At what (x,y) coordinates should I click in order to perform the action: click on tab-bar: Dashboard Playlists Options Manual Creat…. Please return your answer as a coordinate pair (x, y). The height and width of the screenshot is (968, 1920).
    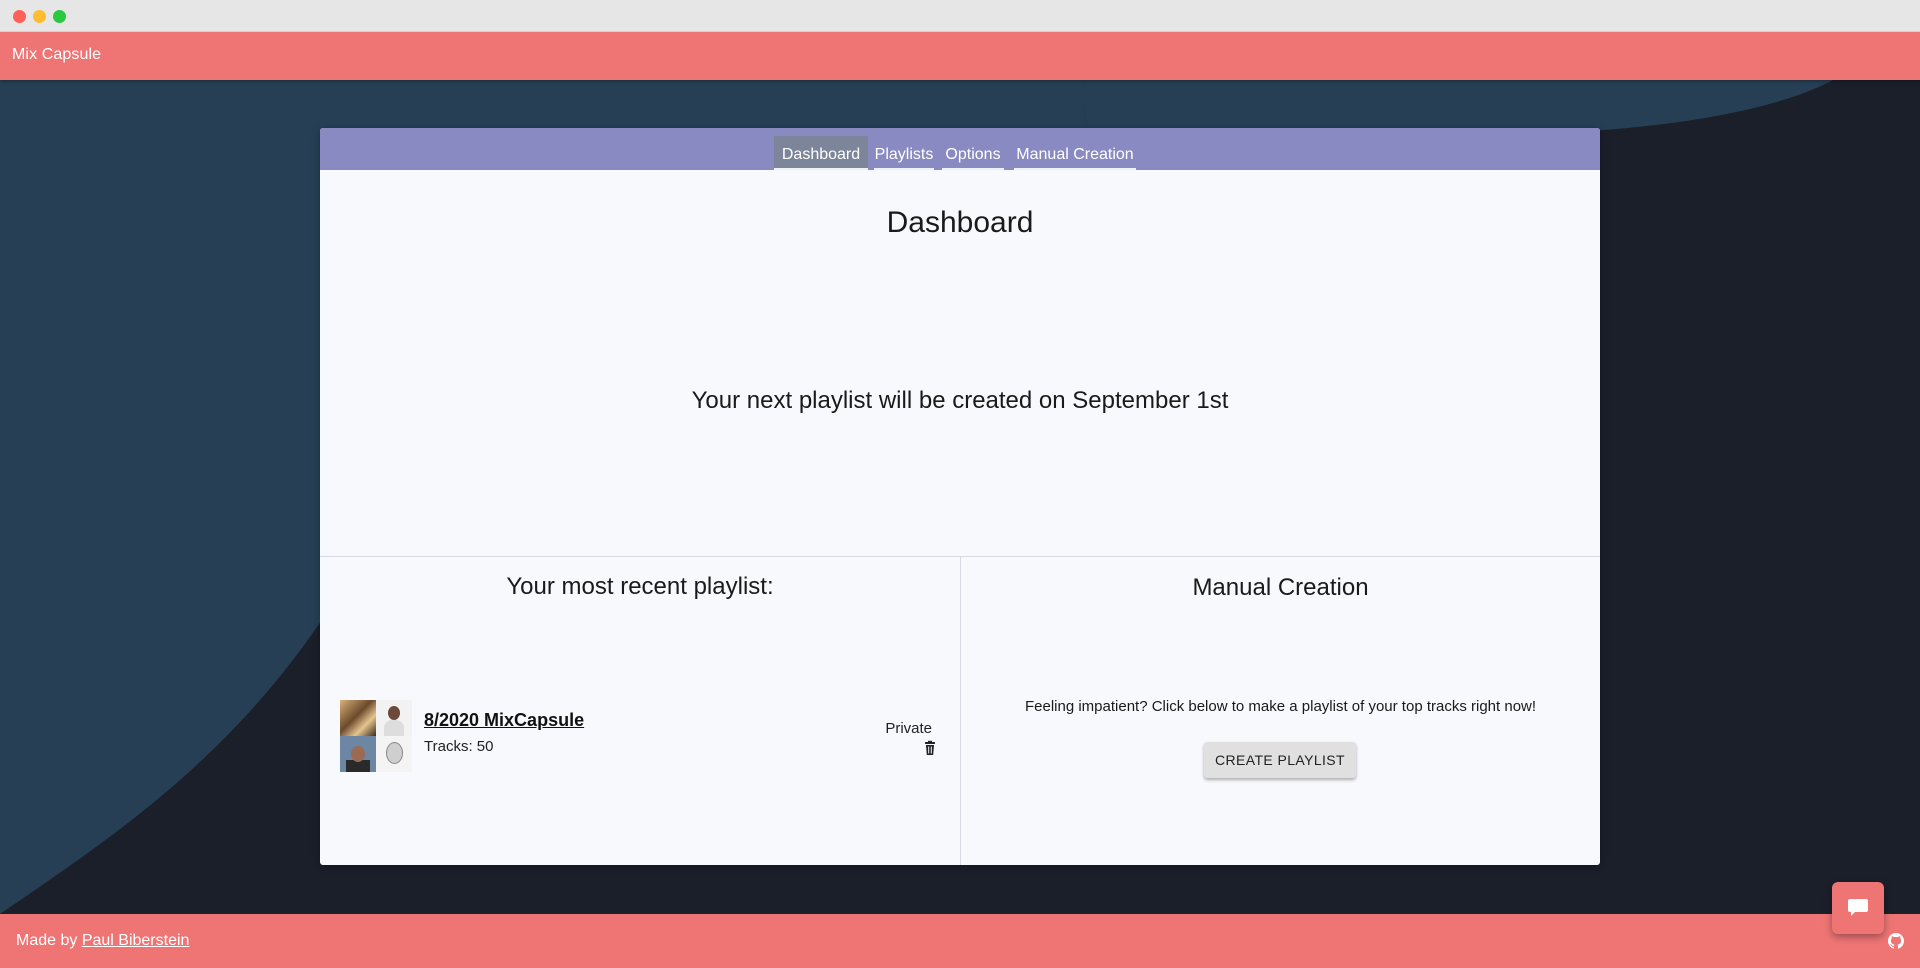
    Looking at the image, I should click on (960, 149).